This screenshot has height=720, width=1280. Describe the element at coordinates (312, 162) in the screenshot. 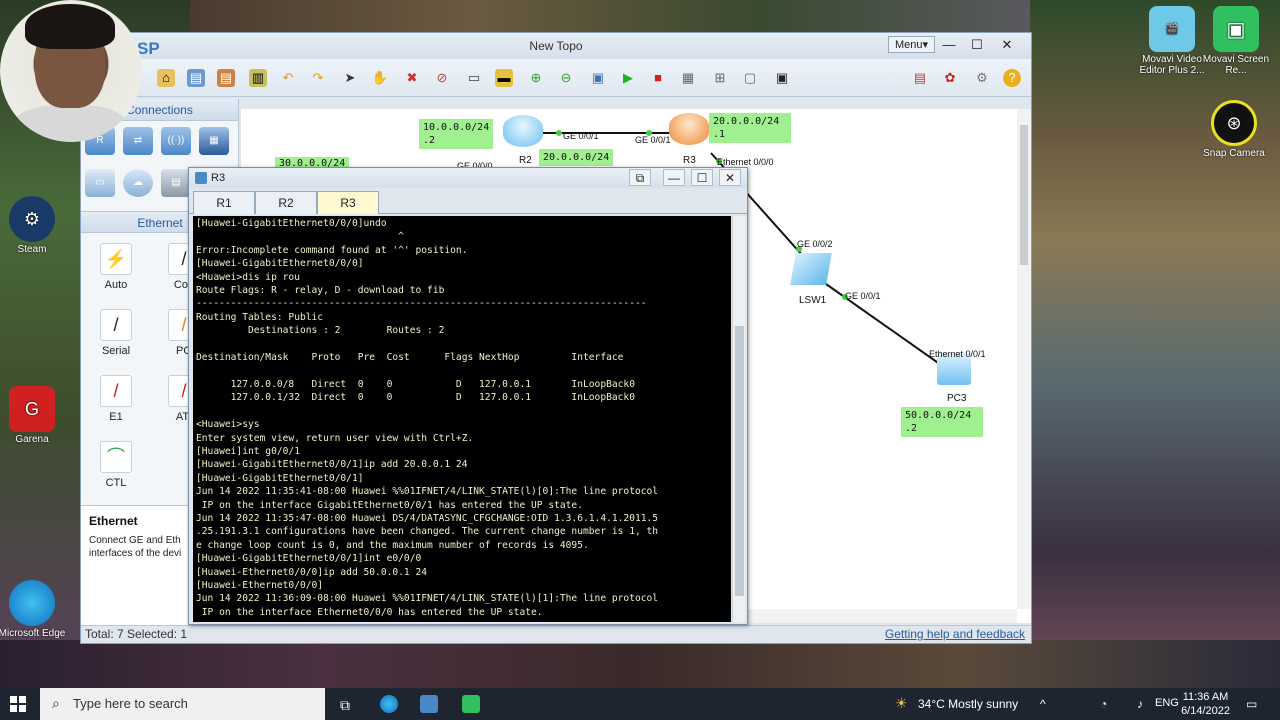

I see `net-label-left: 30.0.0.0/24` at that location.